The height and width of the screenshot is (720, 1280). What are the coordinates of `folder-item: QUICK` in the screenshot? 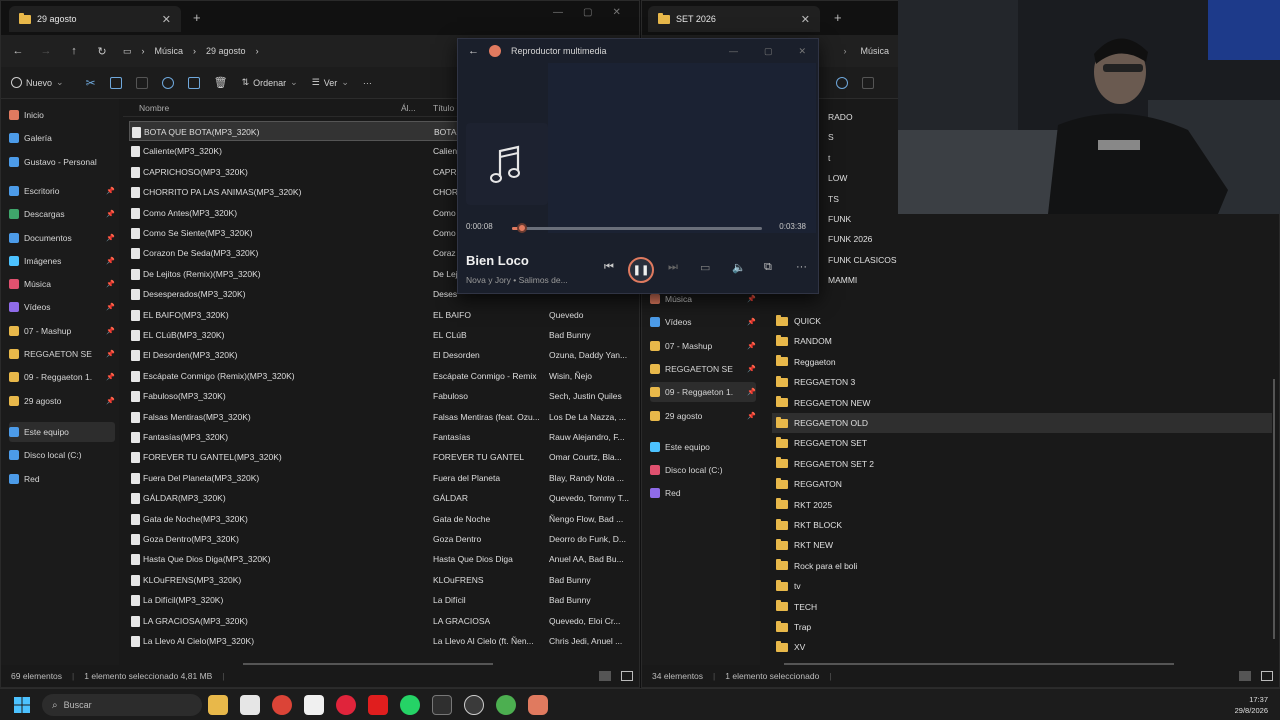 It's located at (798, 321).